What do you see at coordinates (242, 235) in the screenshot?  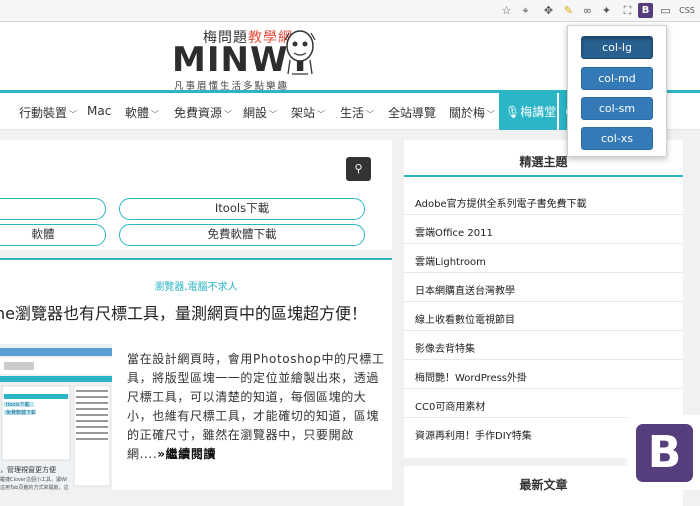 I see `quick-link-free-software: 免費軟體下載` at bounding box center [242, 235].